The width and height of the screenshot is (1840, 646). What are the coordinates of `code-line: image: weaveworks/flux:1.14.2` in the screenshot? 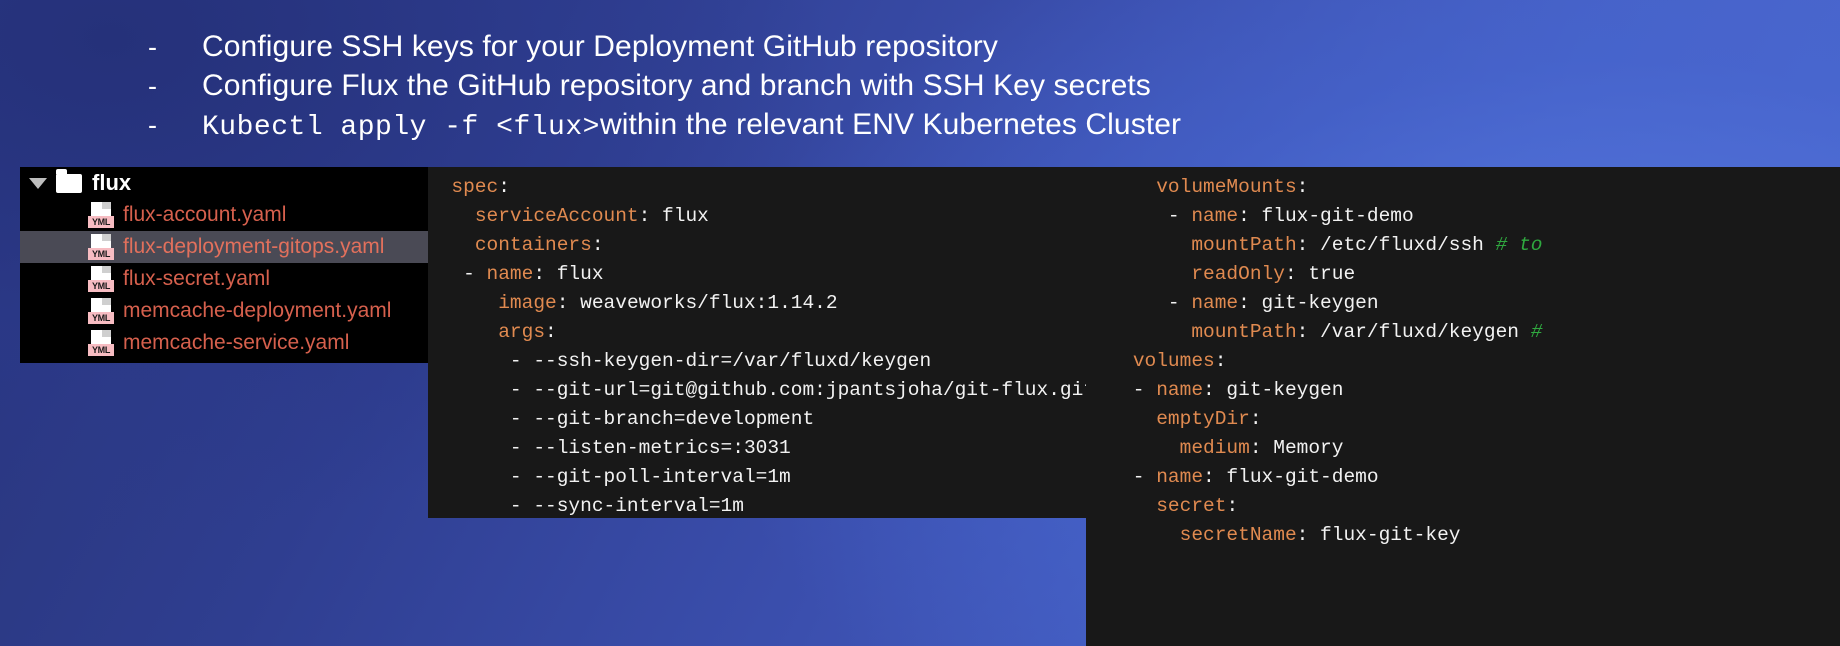 It's located at (757, 303).